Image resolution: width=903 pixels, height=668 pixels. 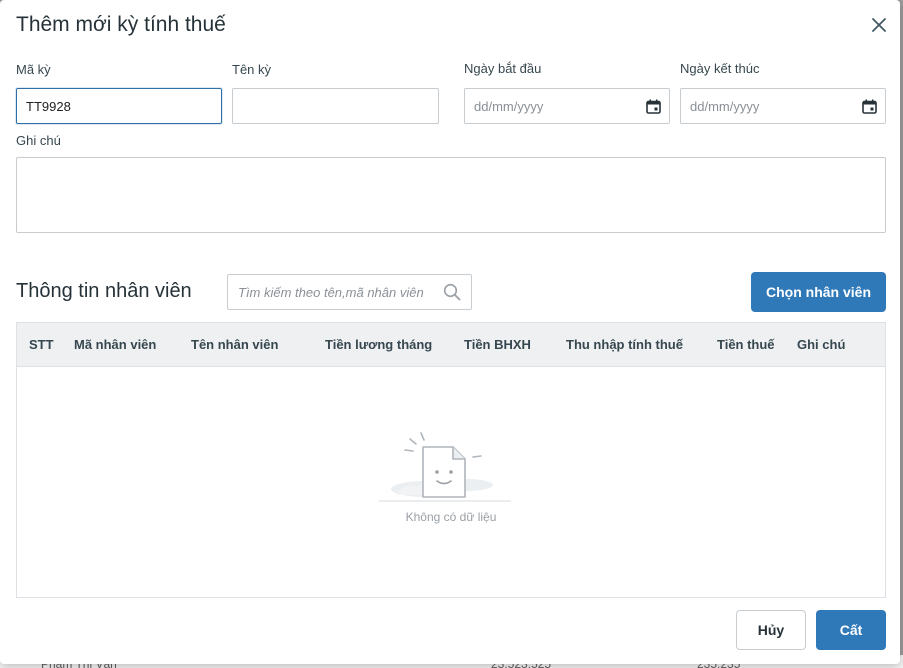 What do you see at coordinates (818, 292) in the screenshot?
I see `choose-employee-button: Chọn nhân viên` at bounding box center [818, 292].